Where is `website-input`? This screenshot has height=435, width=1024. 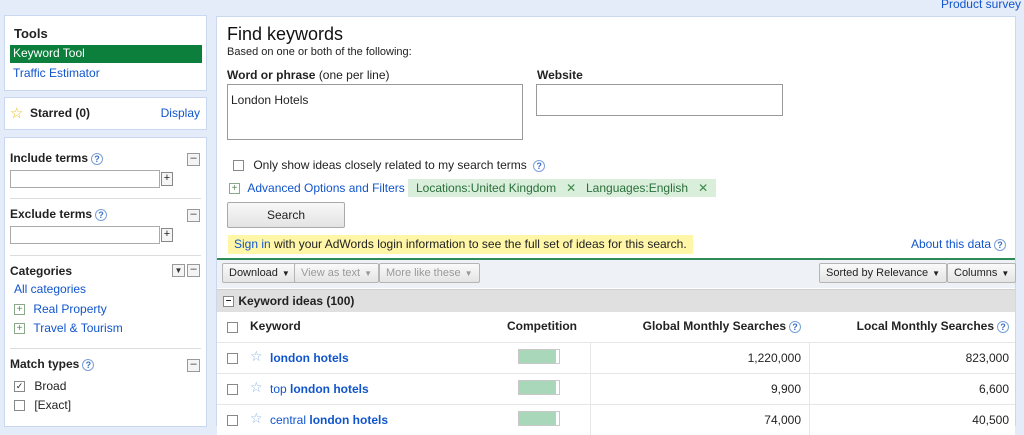 website-input is located at coordinates (659, 100).